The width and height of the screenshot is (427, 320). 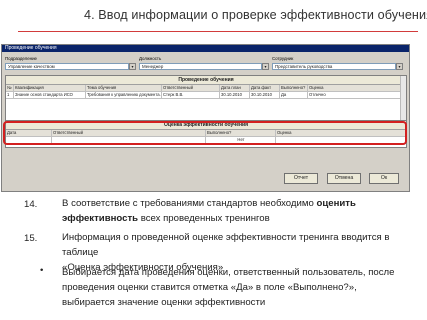 What do you see at coordinates (265, 88) in the screenshot?
I see `col-date-fact: Дата факт` at bounding box center [265, 88].